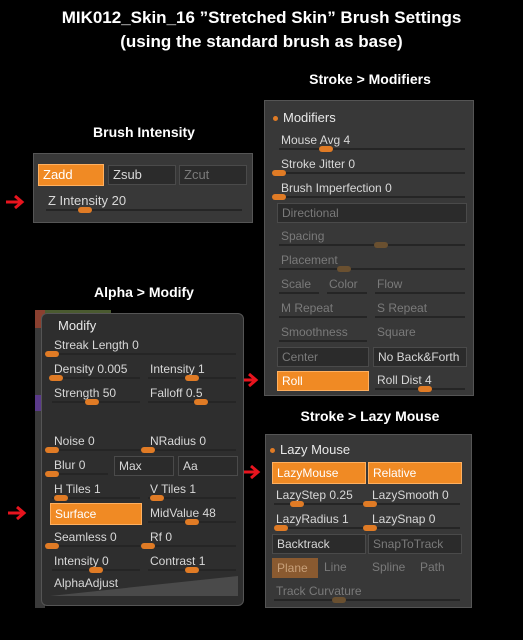  Describe the element at coordinates (323, 309) in the screenshot. I see `m-repeat-slider: M Repeat` at that location.